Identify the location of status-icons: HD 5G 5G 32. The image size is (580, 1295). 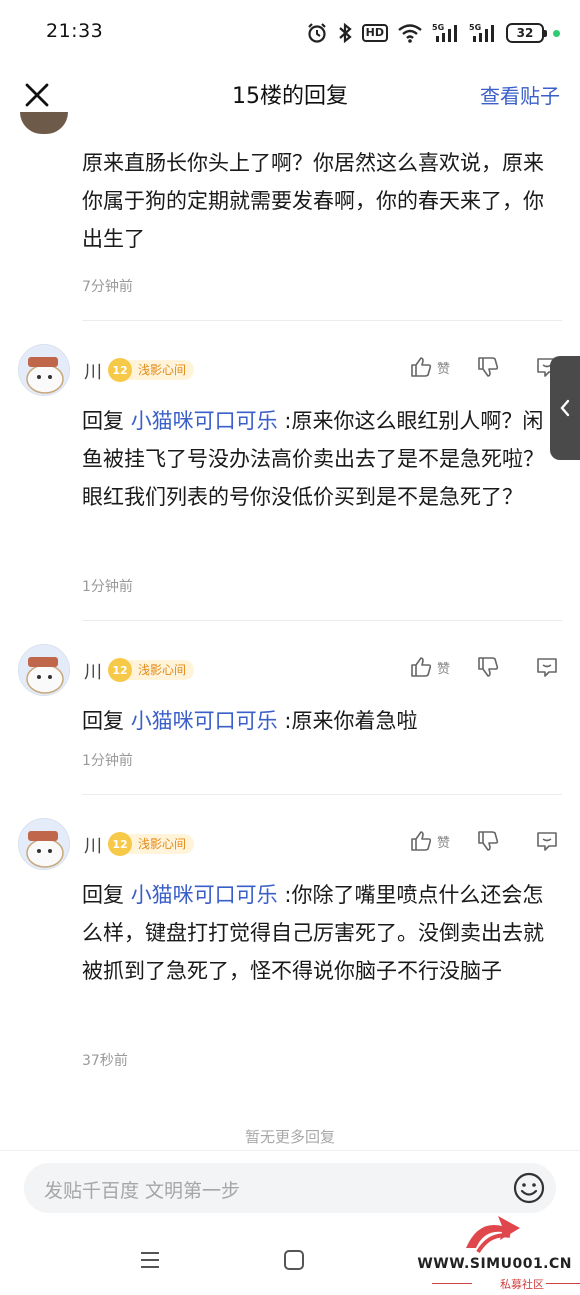
(433, 33).